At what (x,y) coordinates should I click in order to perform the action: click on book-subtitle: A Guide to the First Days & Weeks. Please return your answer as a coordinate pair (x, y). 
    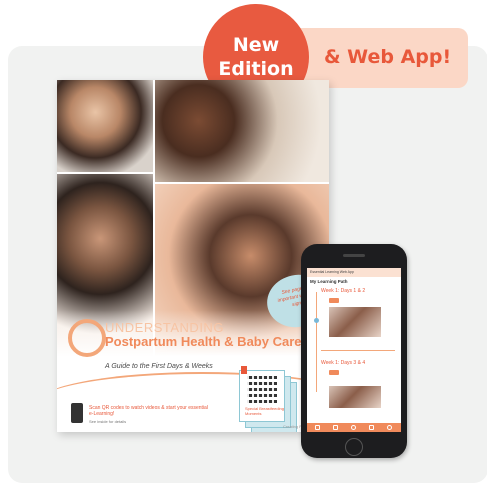
    Looking at the image, I should click on (159, 366).